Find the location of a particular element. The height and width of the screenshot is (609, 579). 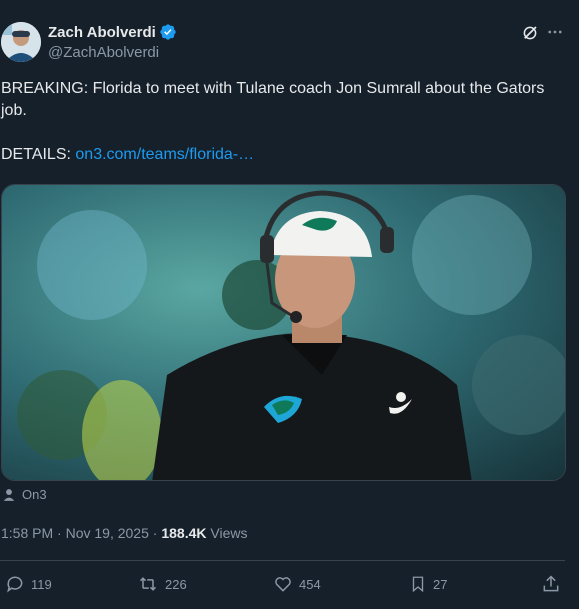

share-icon is located at coordinates (551, 583).